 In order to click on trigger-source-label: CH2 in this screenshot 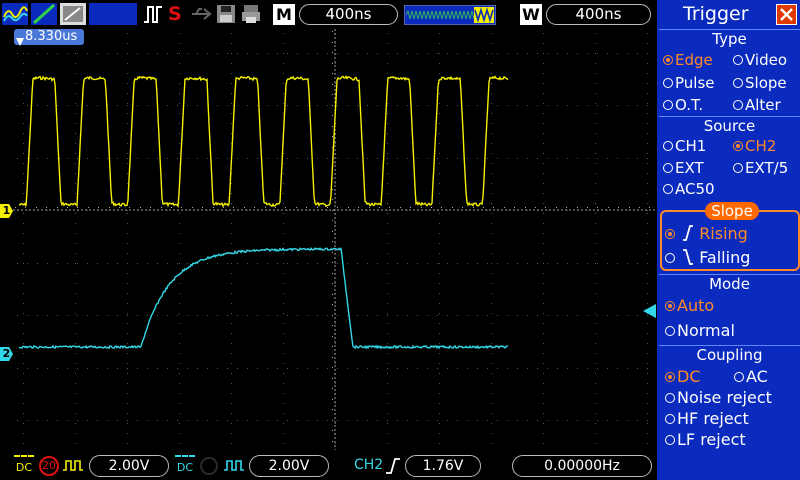, I will do `click(369, 465)`.